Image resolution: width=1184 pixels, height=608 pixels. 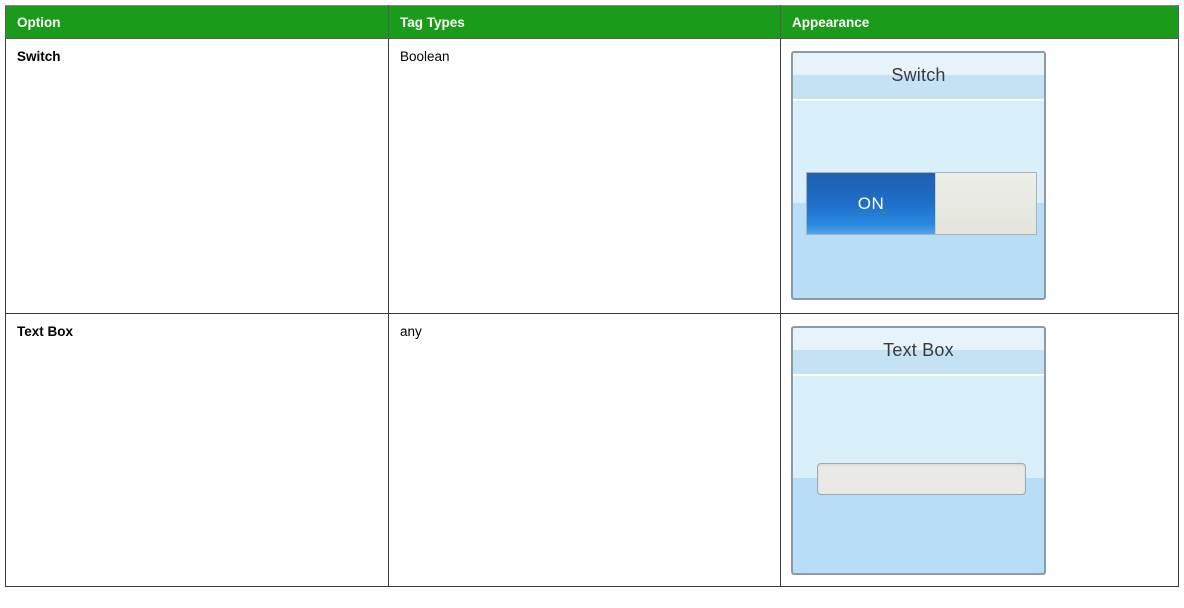 What do you see at coordinates (197, 22) in the screenshot?
I see `header-option: Option` at bounding box center [197, 22].